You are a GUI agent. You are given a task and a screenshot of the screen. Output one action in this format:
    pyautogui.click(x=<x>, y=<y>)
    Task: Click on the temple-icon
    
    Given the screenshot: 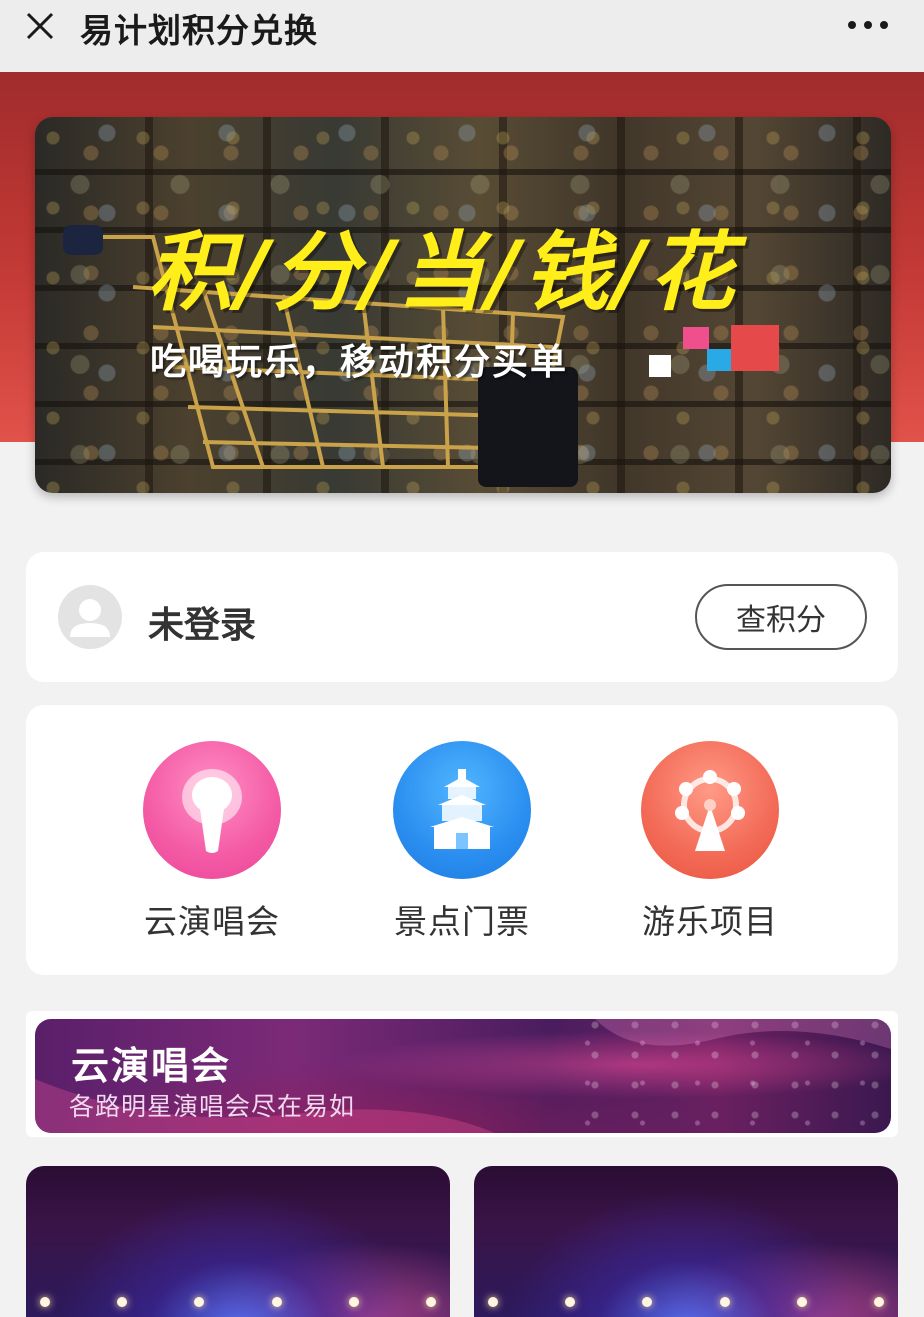 What is the action you would take?
    pyautogui.click(x=462, y=810)
    